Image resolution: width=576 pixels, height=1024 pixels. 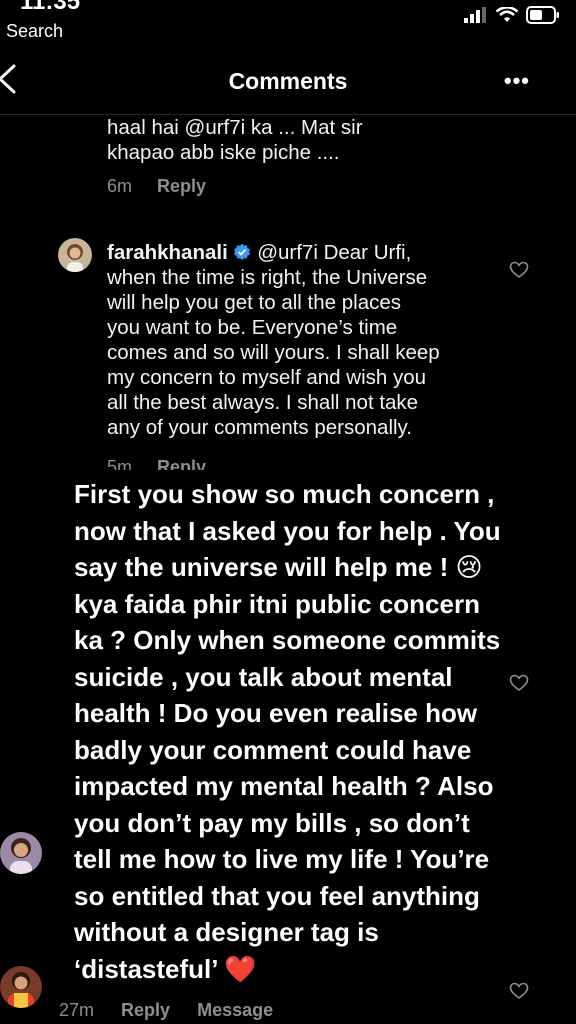 I want to click on comment-first-line: farahkhanali @urf7i Dear Urfi,, so click(x=297, y=252).